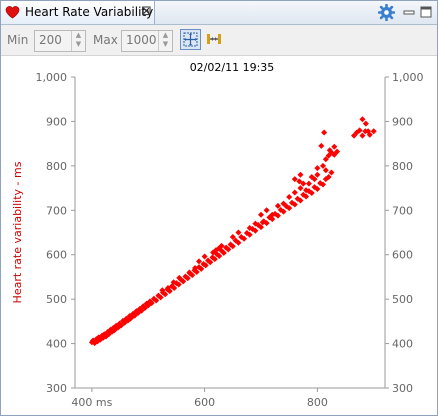 This screenshot has width=438, height=416. What do you see at coordinates (165, 44) in the screenshot?
I see `max-down-icon: ▼` at bounding box center [165, 44].